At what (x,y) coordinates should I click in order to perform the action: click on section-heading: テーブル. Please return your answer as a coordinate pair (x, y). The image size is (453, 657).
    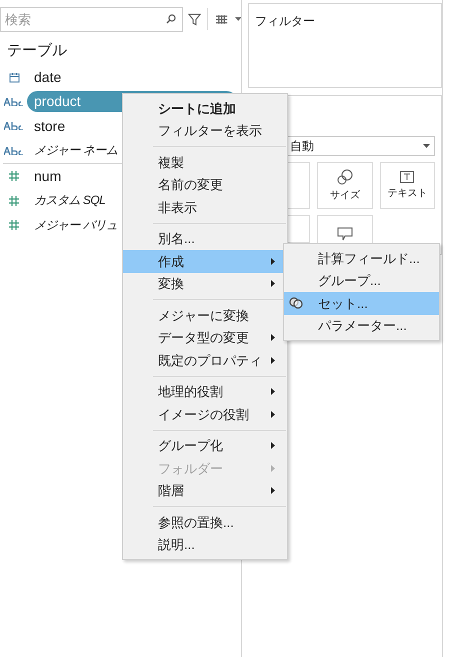
    Looking at the image, I should click on (37, 51).